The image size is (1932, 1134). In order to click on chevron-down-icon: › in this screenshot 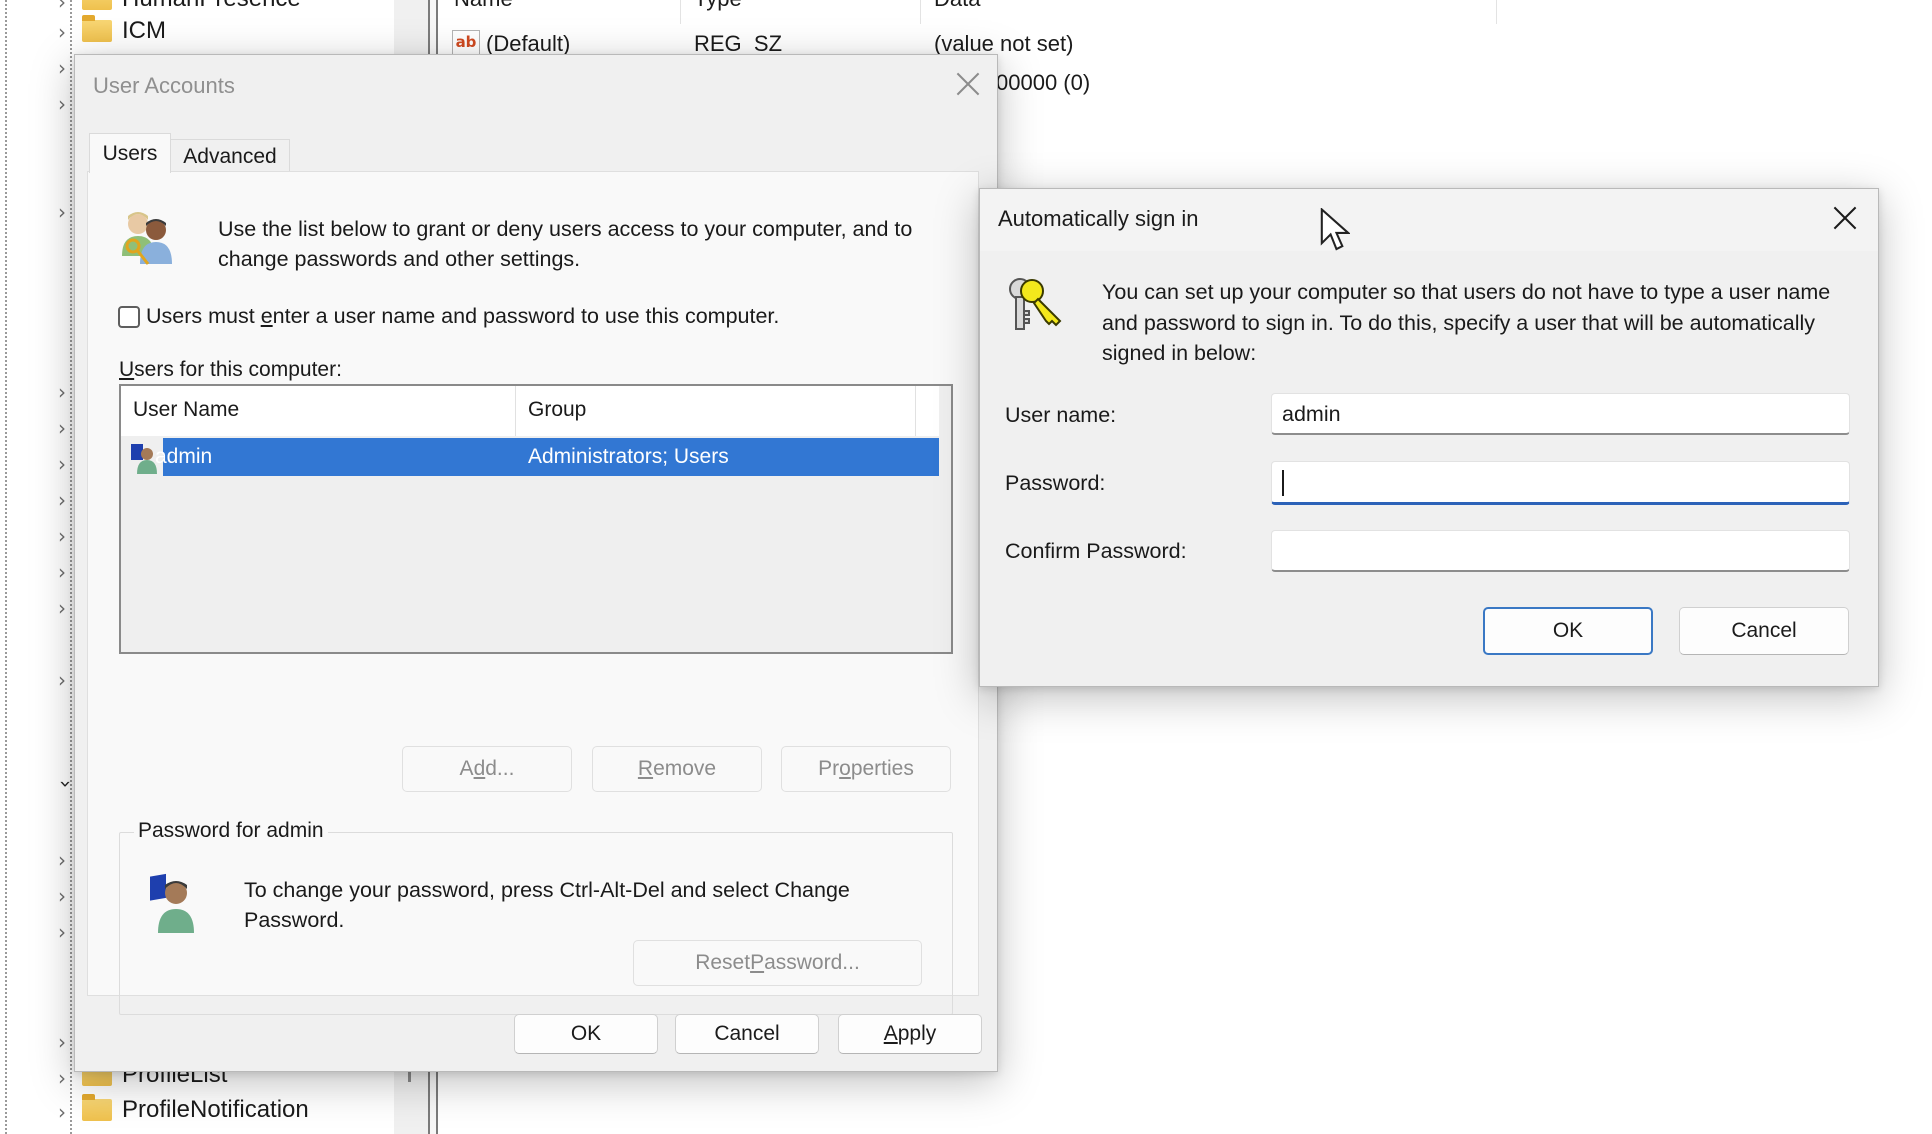, I will do `click(66, 788)`.